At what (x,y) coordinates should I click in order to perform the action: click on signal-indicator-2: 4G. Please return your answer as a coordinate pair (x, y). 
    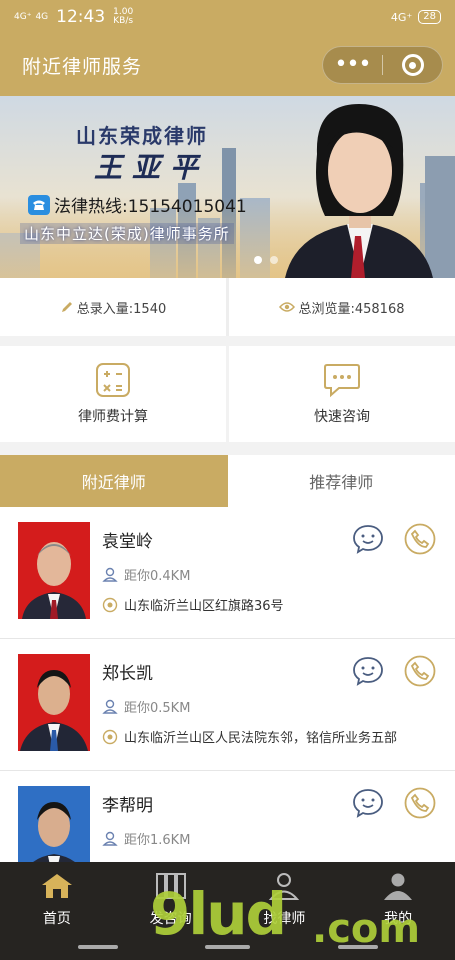
    Looking at the image, I should click on (42, 16).